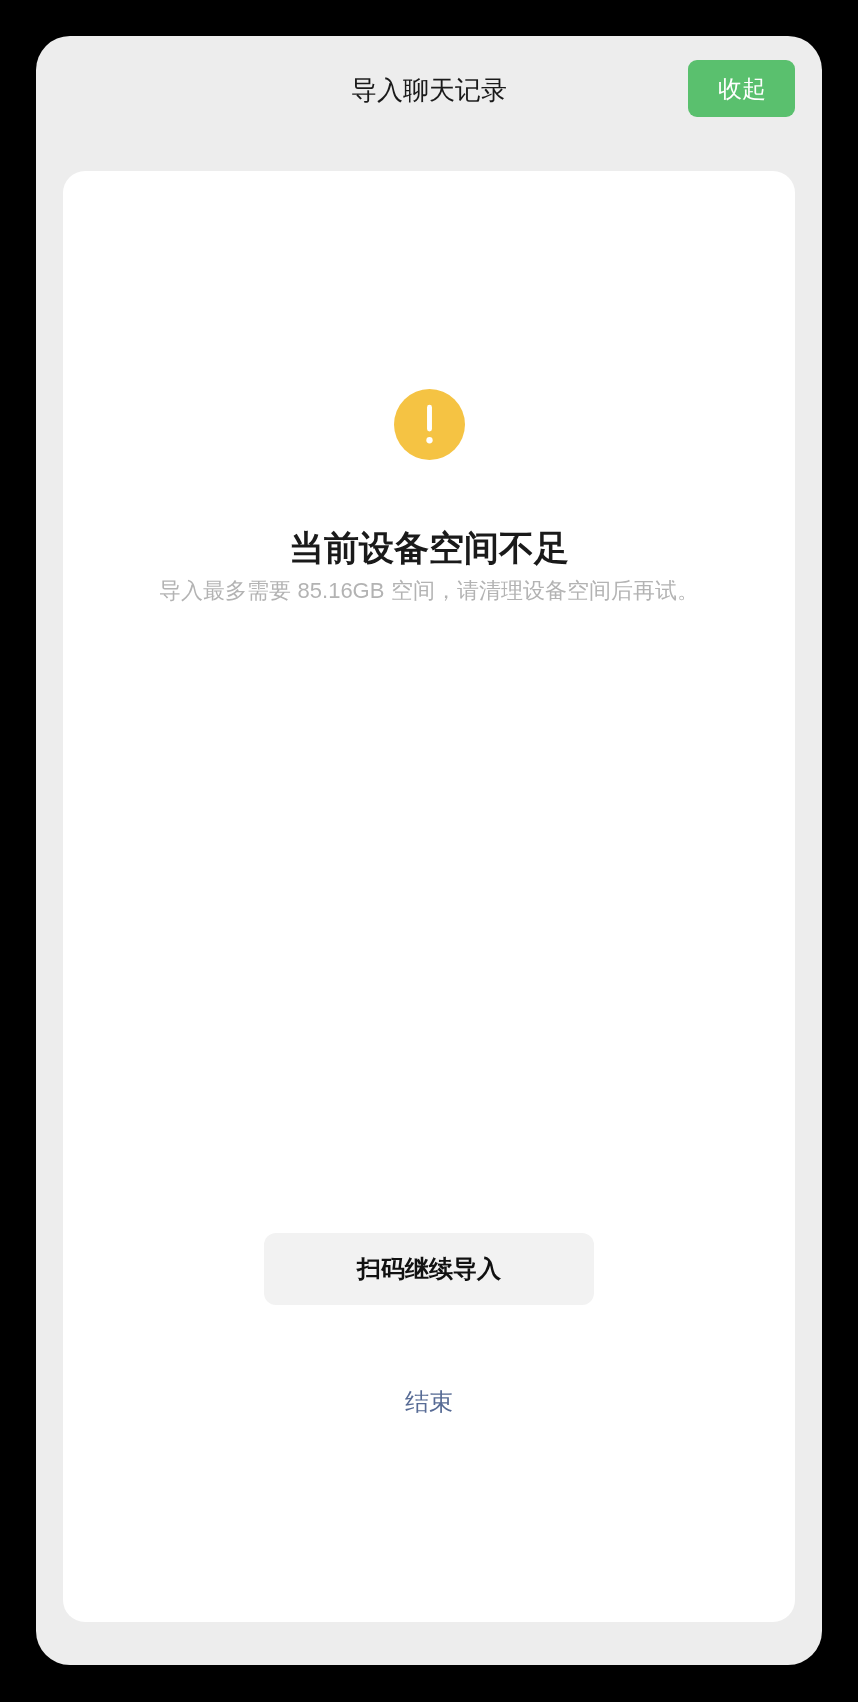  Describe the element at coordinates (429, 591) in the screenshot. I see `notice-message: 导入最多需要 85.16GB 空间，请清理设备空间后再试。` at that location.